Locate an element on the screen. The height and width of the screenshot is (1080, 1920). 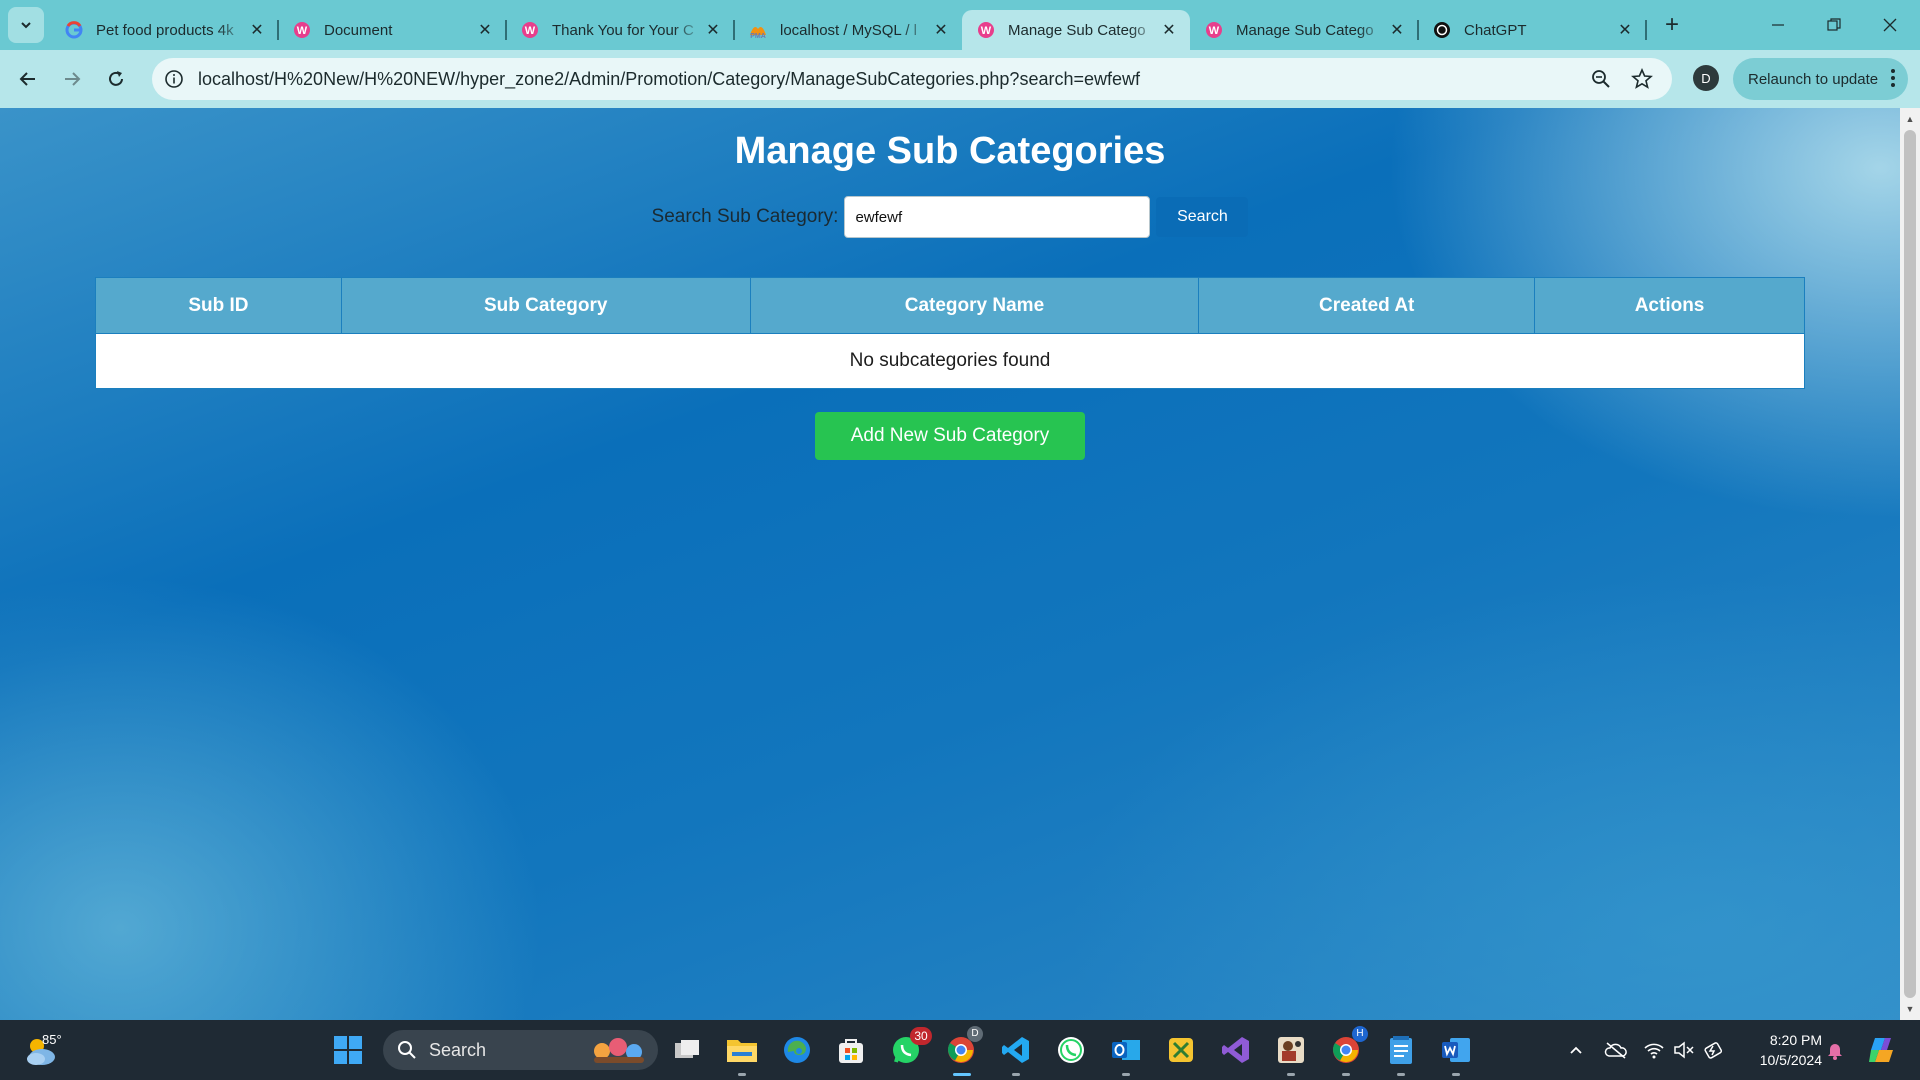
phpmyadmin-icon: PMA is located at coordinates (758, 30).